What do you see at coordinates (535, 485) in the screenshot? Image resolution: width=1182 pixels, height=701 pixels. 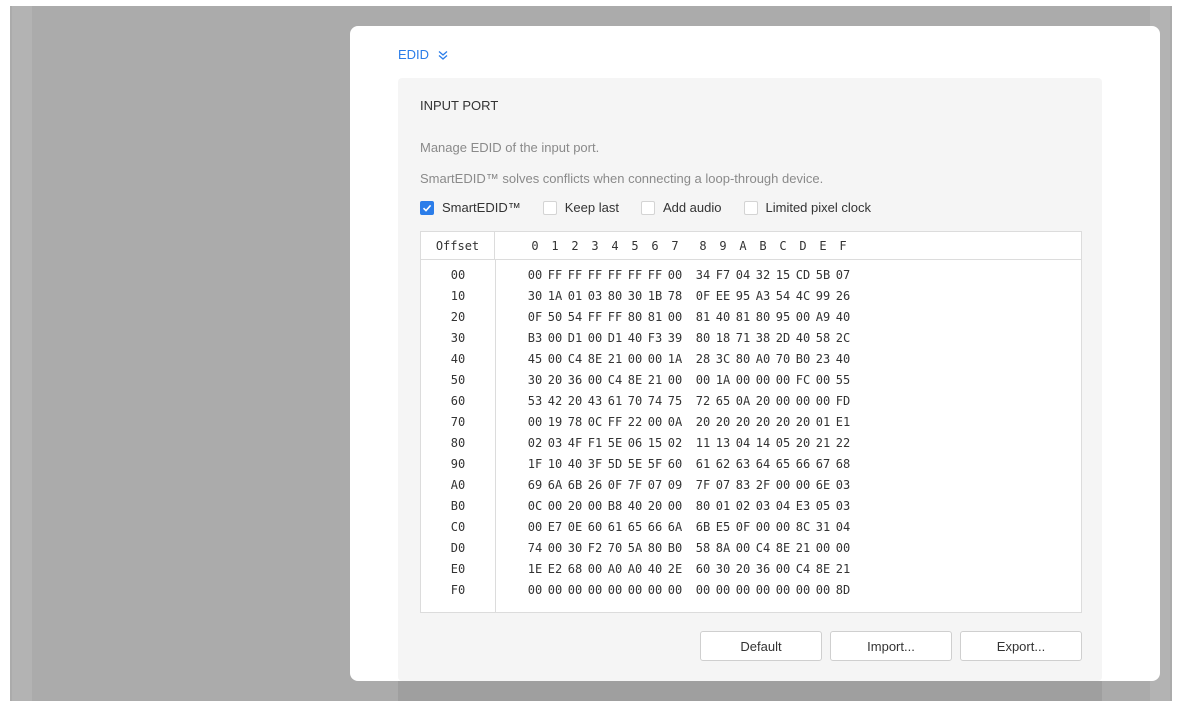 I see `hex-byte: 69` at bounding box center [535, 485].